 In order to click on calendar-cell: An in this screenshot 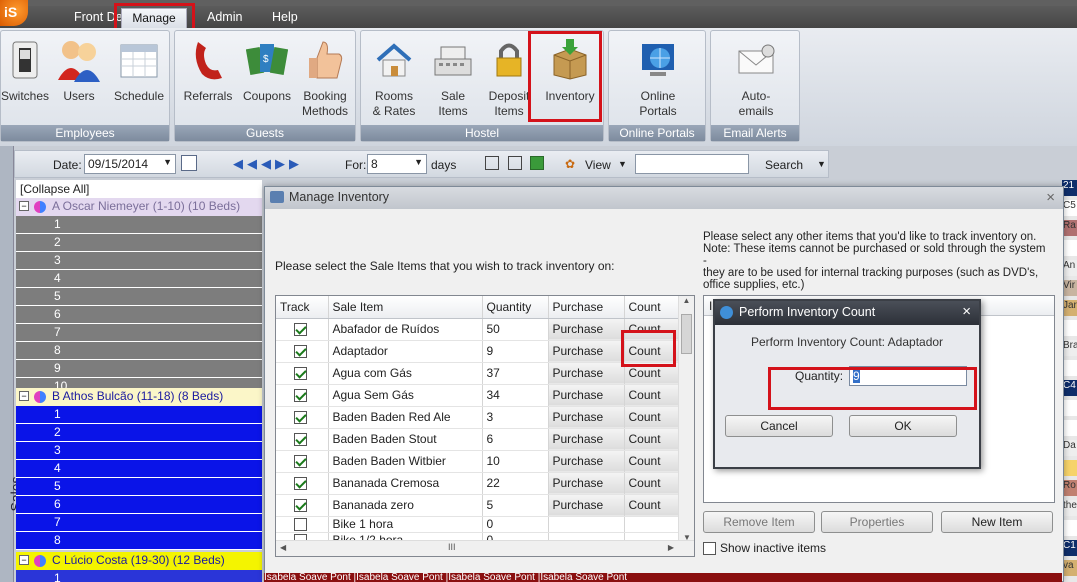, I will do `click(1069, 268)`.